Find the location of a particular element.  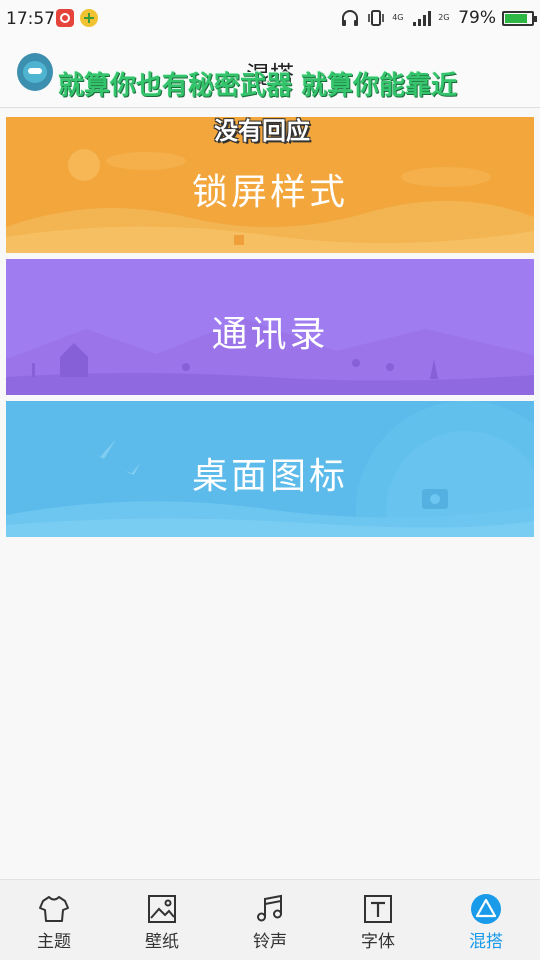

avatar is located at coordinates (35, 72).